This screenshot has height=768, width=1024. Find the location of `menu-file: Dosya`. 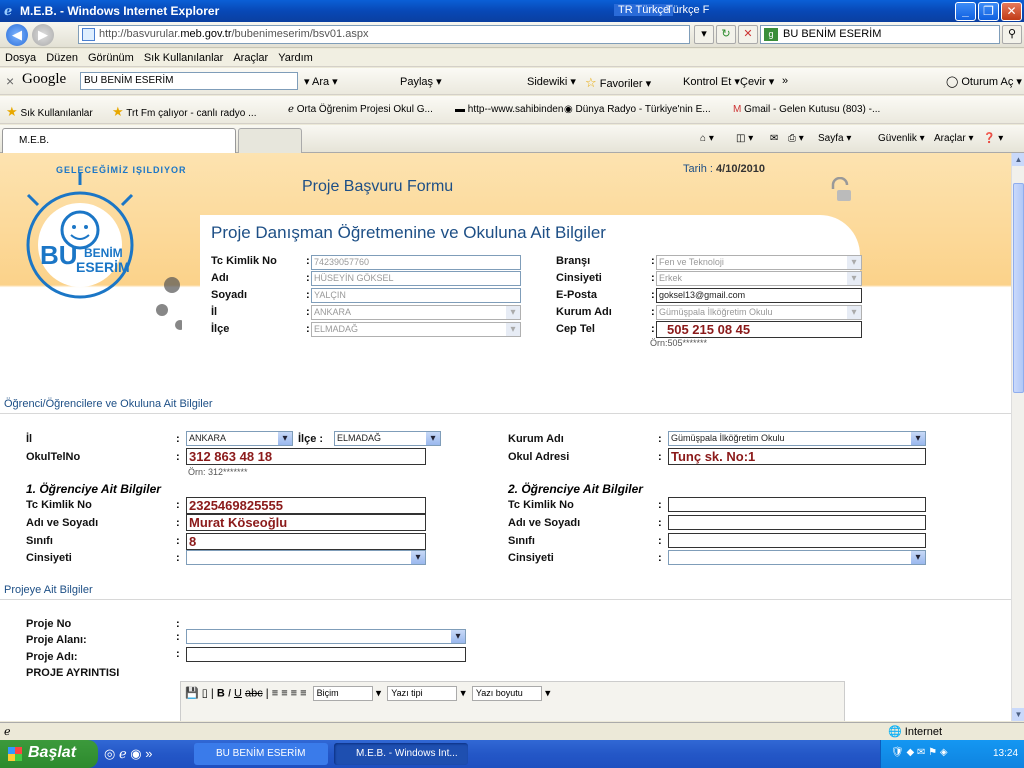

menu-file: Dosya is located at coordinates (20, 56).